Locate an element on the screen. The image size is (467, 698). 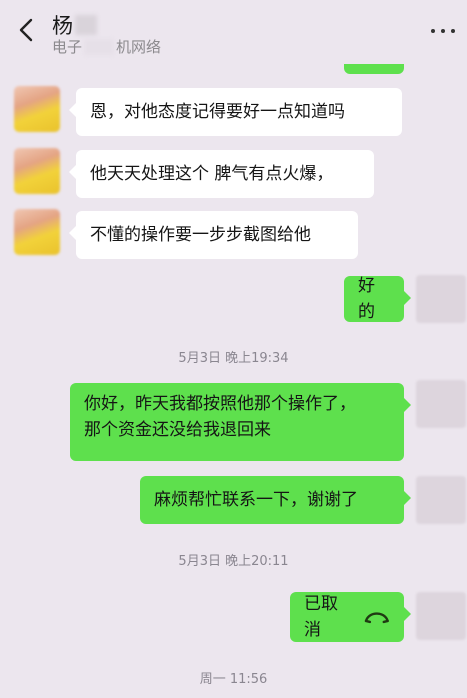
contact-subtitle: 电子 机网络 is located at coordinates (106, 46).